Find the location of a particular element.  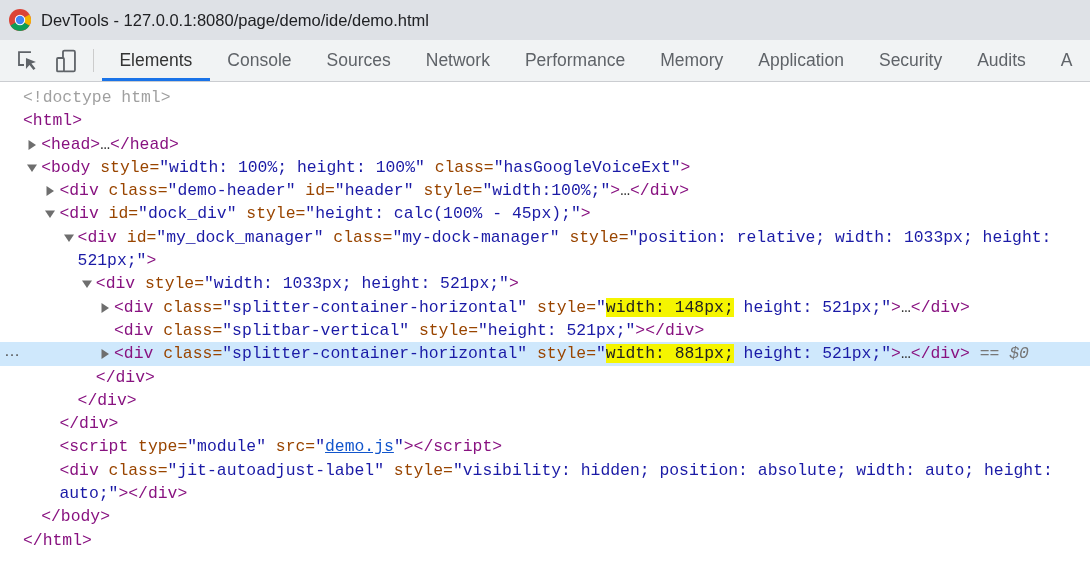

code-text: <head>…</head> is located at coordinates (110, 144).